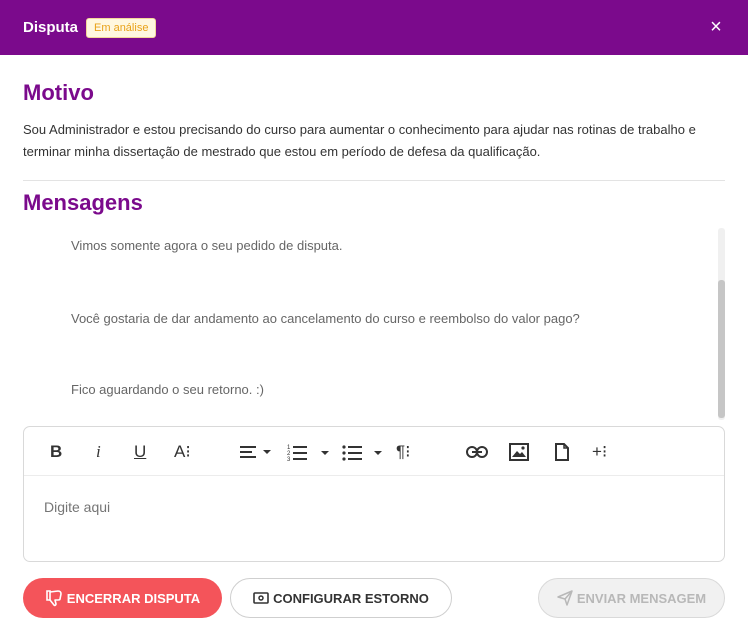 Image resolution: width=748 pixels, height=640 pixels. I want to click on align-icon, so click(256, 452).